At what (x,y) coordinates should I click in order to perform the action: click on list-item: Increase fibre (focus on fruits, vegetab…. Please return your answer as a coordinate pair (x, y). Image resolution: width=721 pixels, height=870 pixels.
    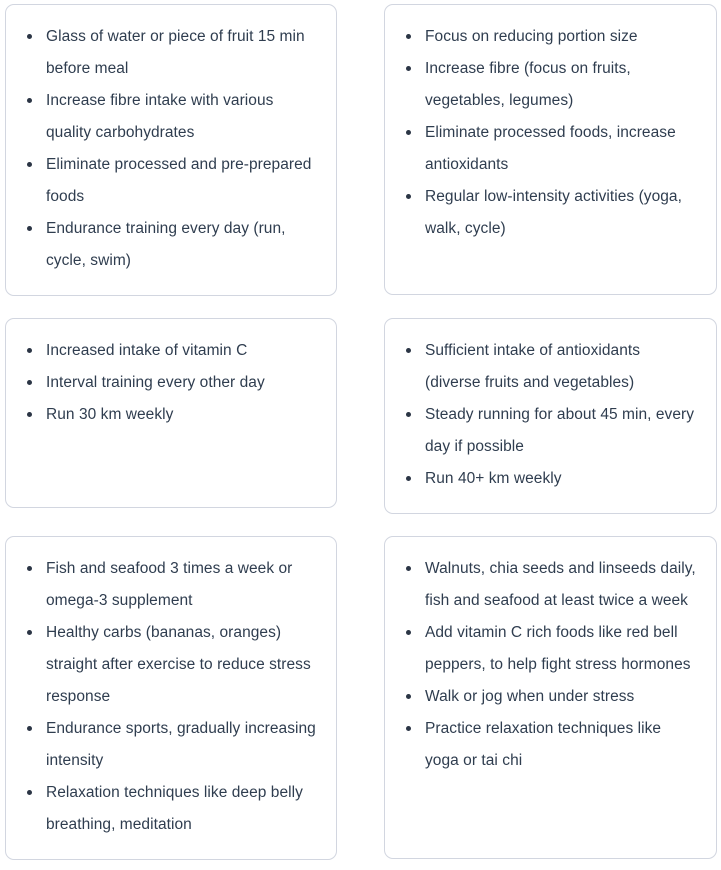
    Looking at the image, I should click on (550, 85).